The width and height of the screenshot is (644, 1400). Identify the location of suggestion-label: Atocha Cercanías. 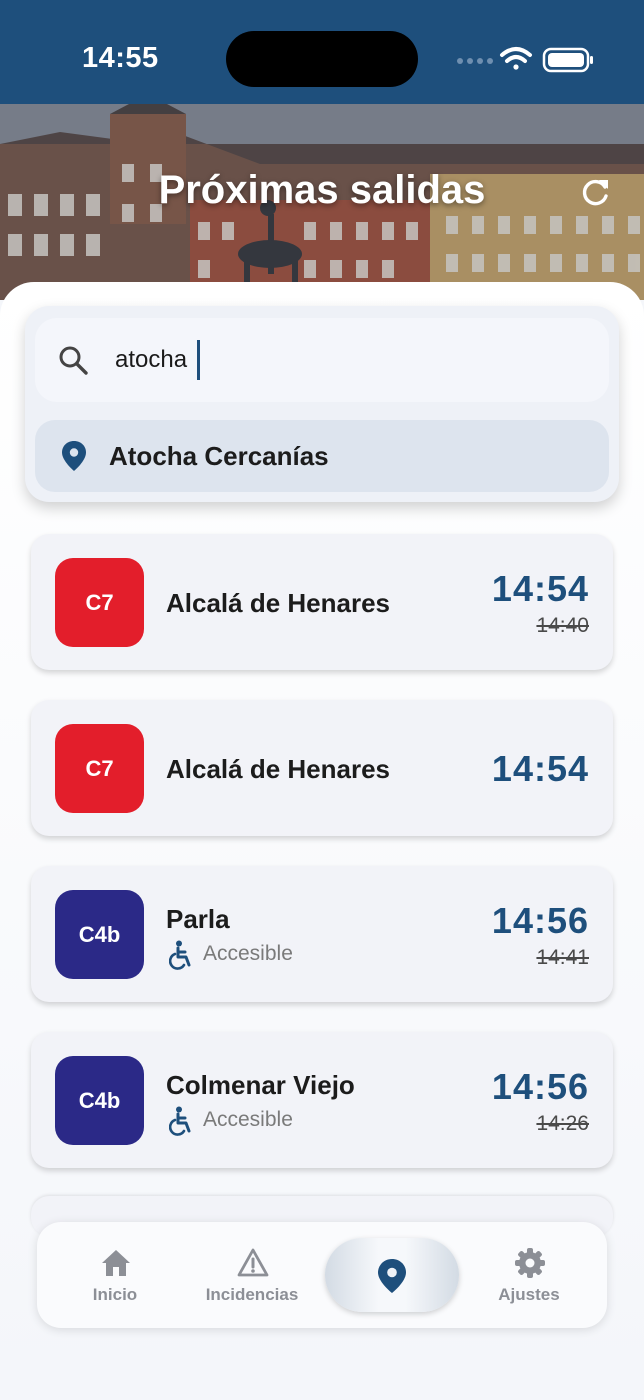
(219, 456).